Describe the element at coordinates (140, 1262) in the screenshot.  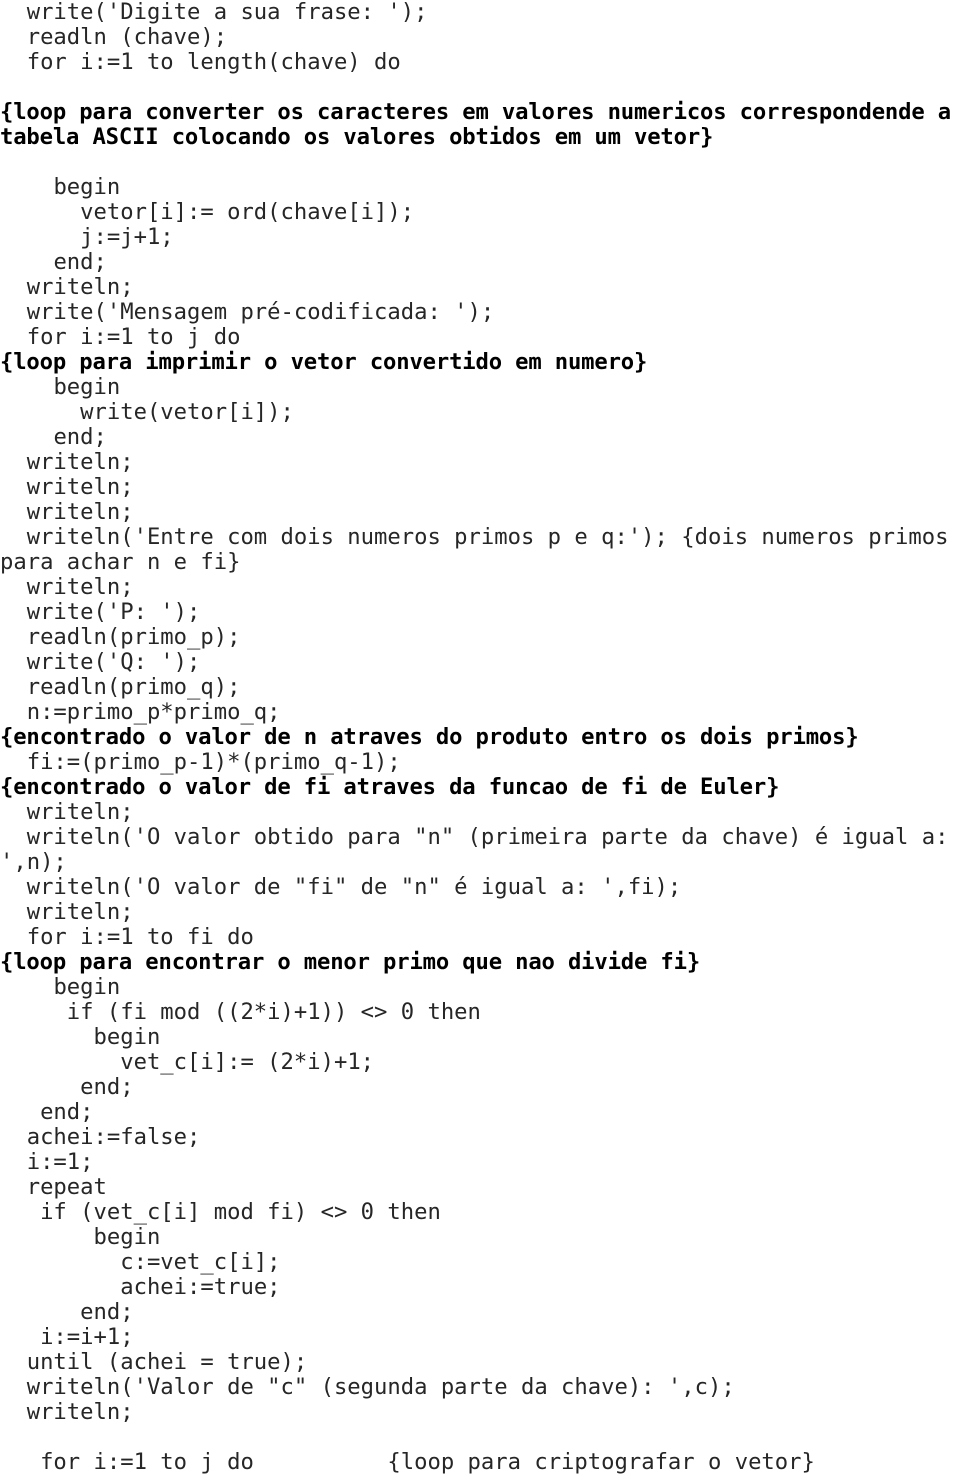
I see `code-line: c:=vet_c[i];` at that location.